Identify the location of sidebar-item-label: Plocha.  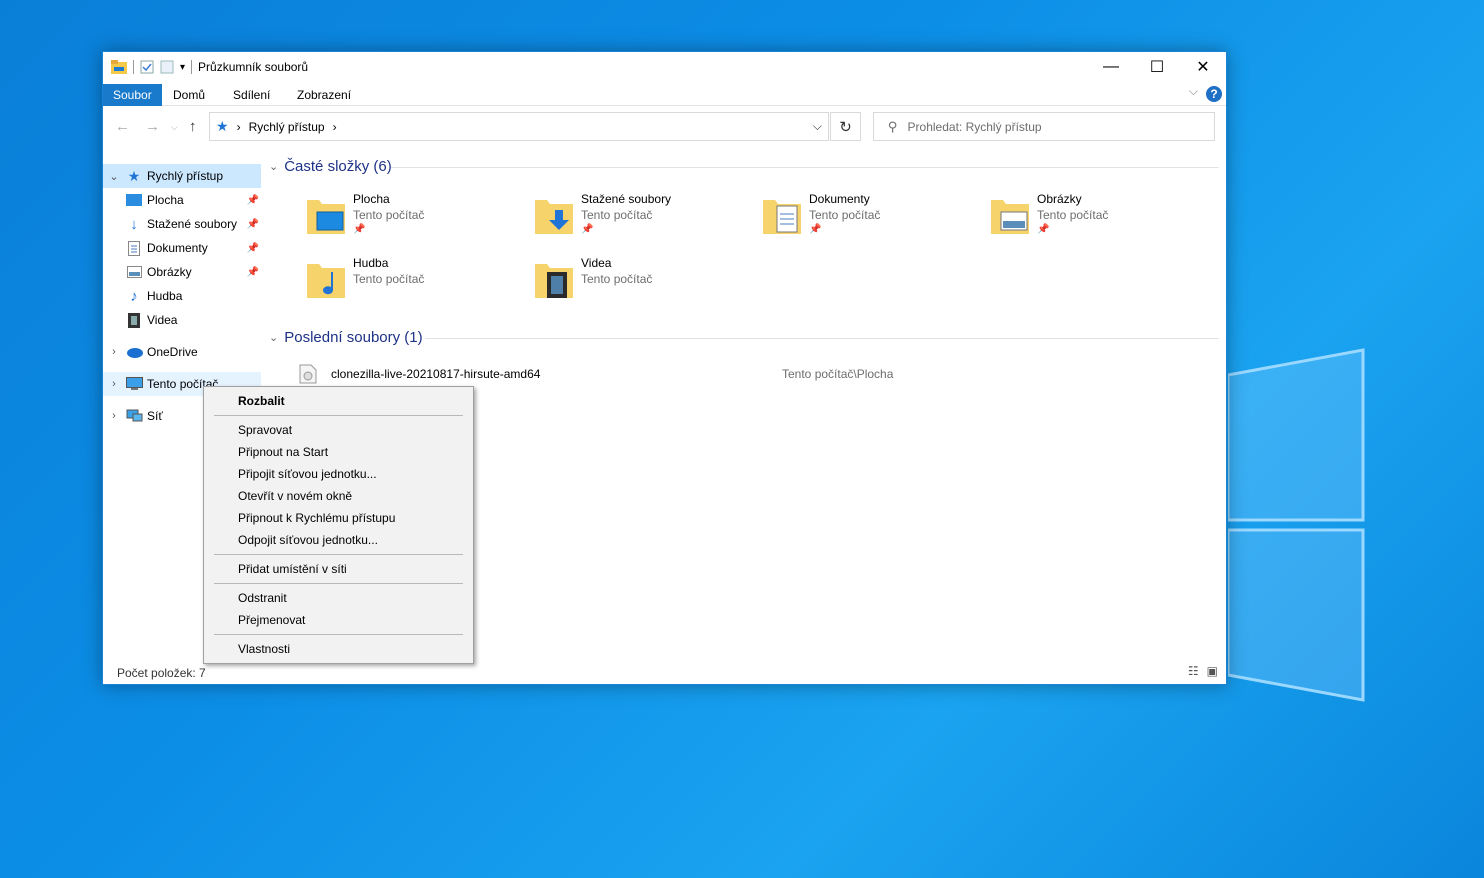
(165, 200).